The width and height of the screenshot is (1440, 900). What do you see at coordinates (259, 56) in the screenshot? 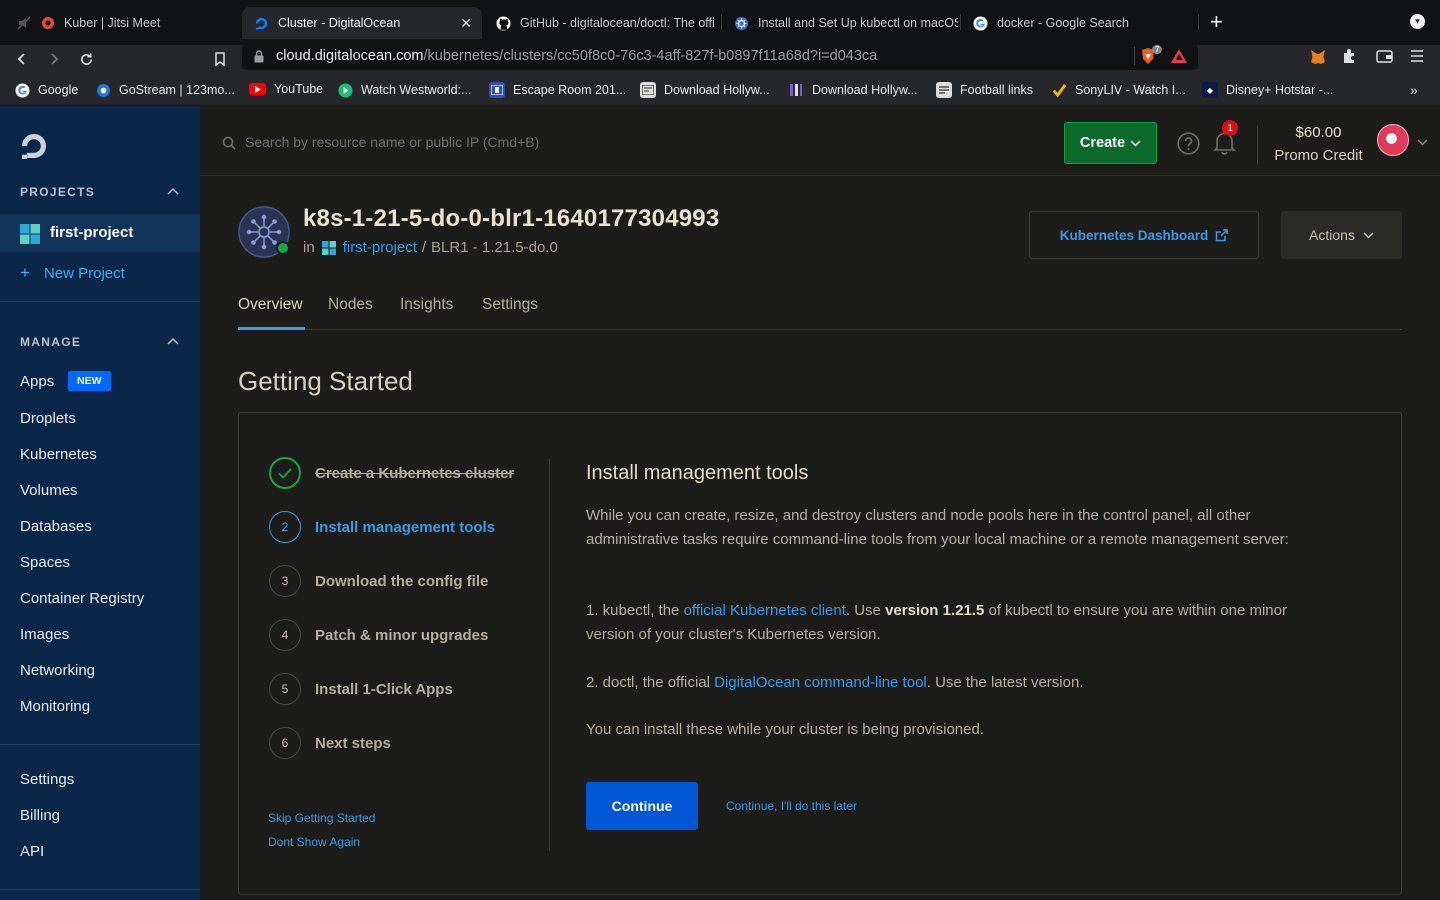
I see `lock-icon` at bounding box center [259, 56].